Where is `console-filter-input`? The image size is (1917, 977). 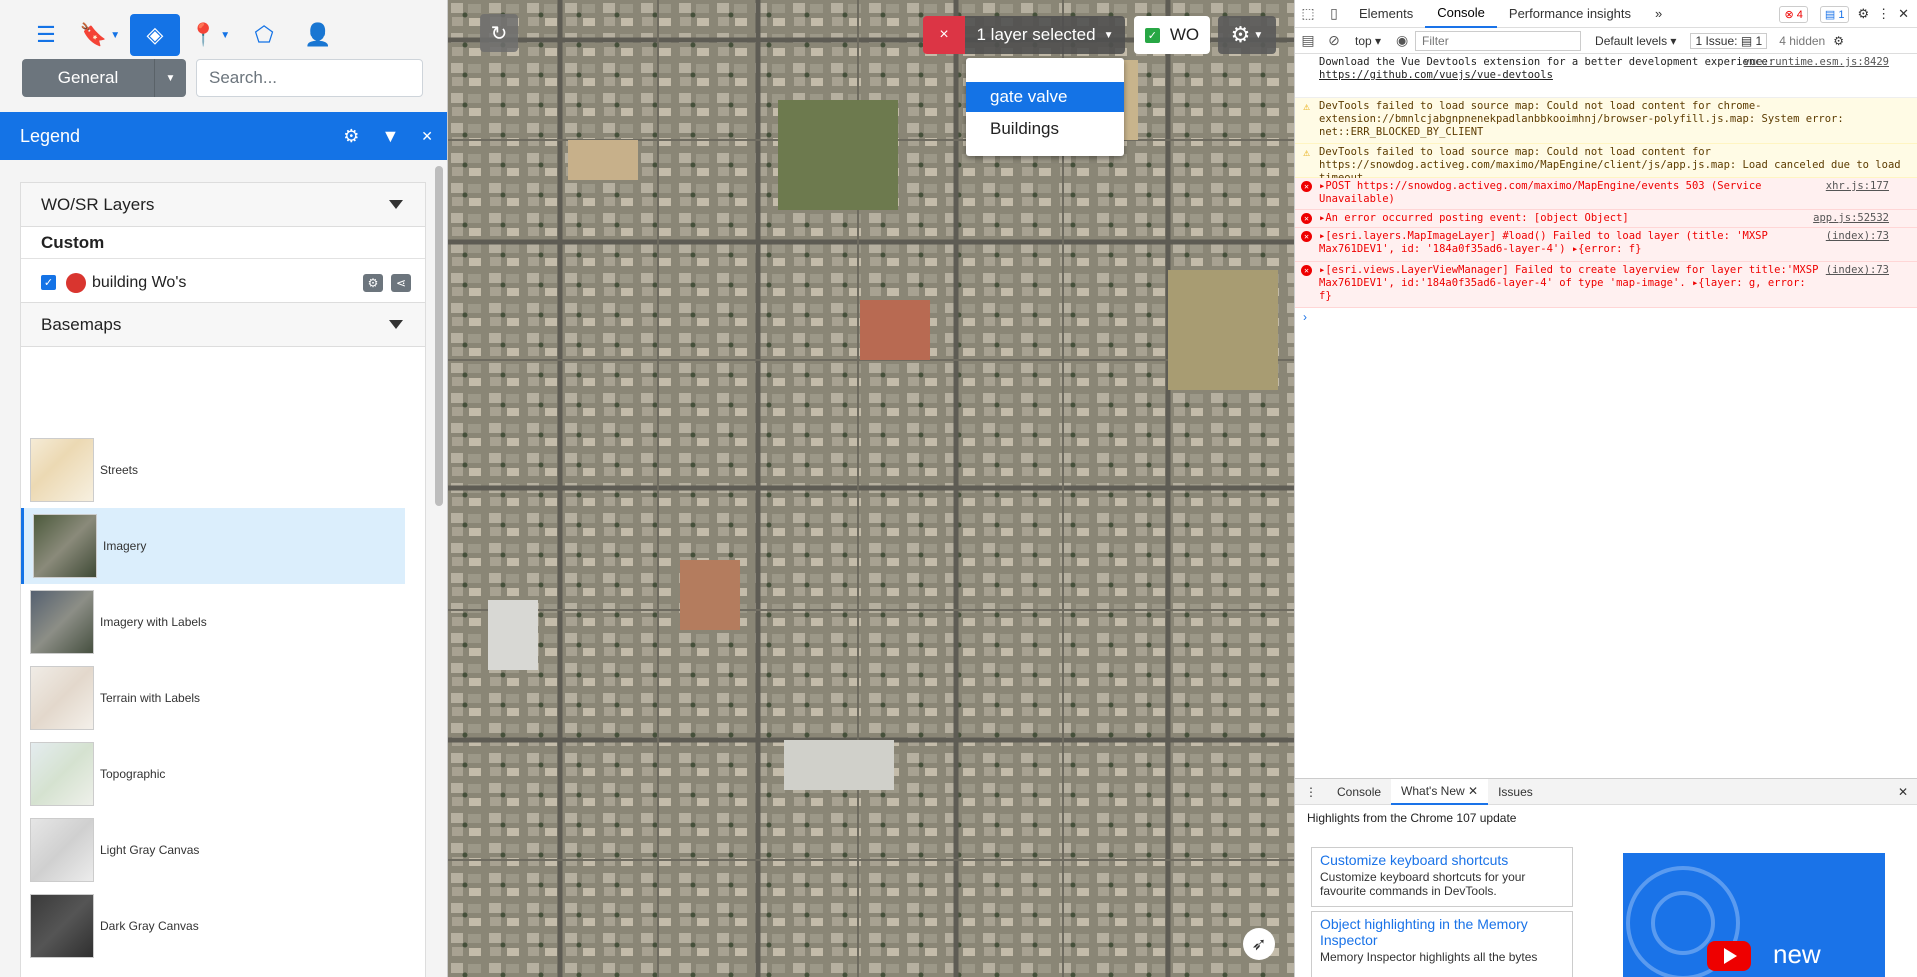
console-filter-input is located at coordinates (1498, 40).